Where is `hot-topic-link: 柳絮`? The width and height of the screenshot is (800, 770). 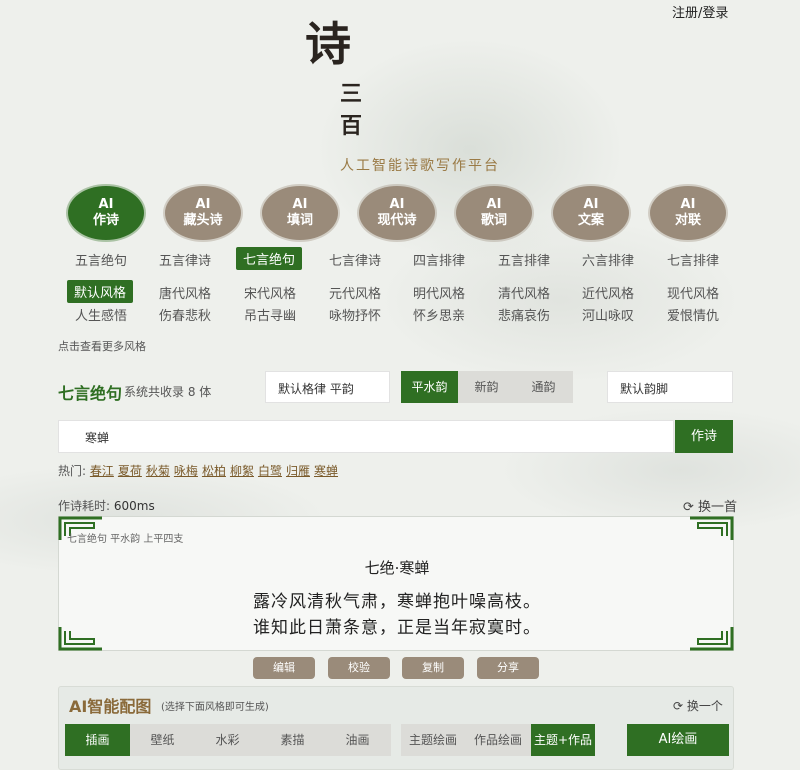
hot-topic-link: 柳絮 is located at coordinates (242, 471).